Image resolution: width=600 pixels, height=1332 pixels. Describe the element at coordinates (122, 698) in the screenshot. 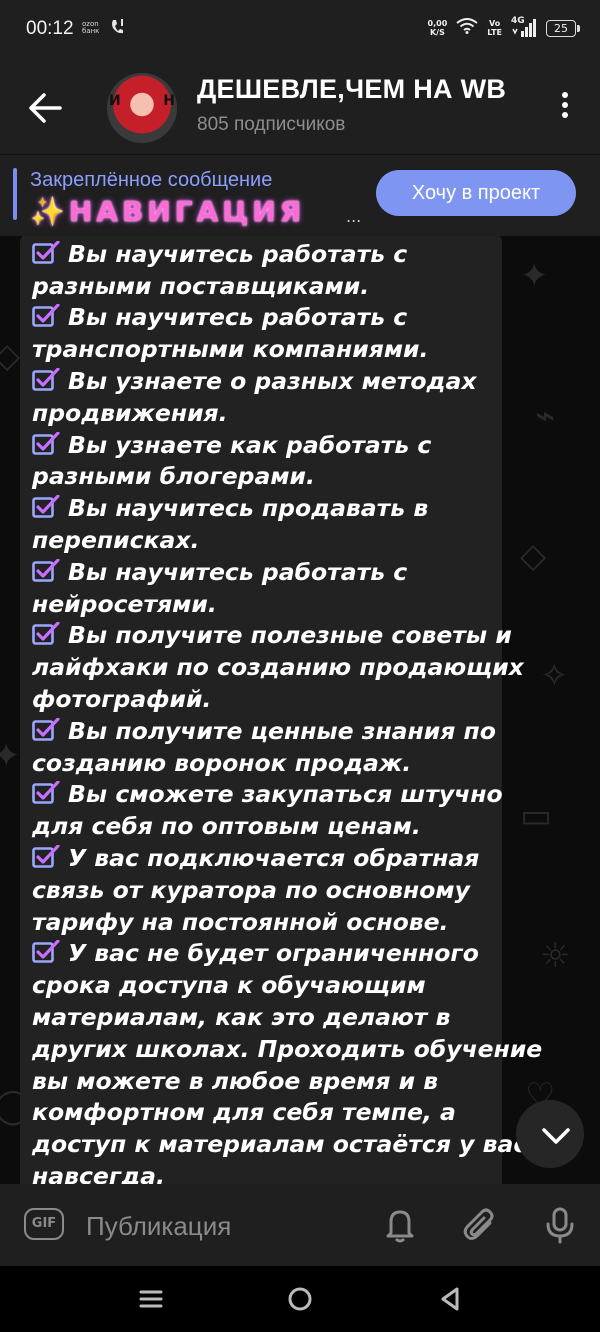

I see `message-line: фотографий.` at that location.